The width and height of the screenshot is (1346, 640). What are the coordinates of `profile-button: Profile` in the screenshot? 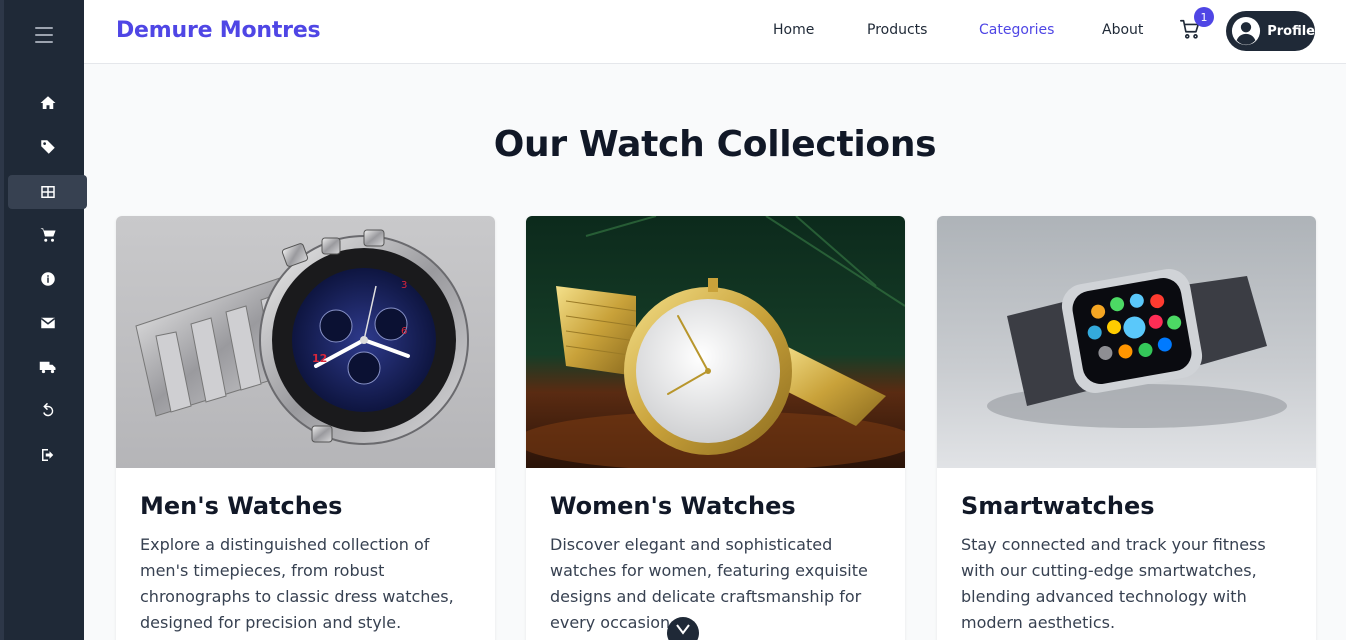 It's located at (1270, 31).